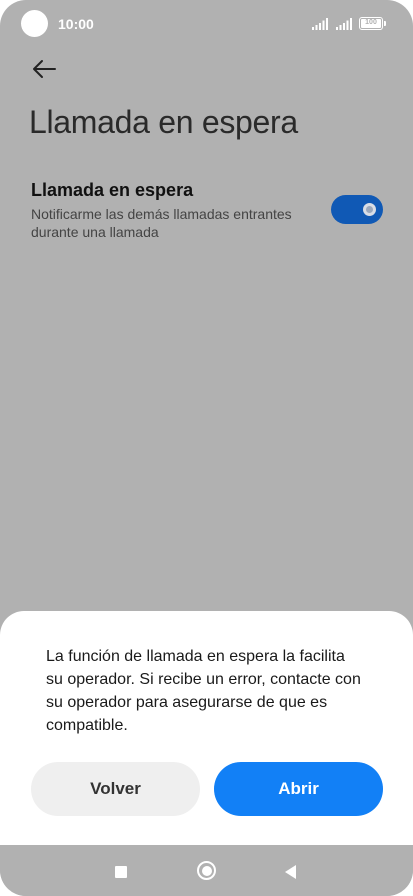 Image resolution: width=413 pixels, height=896 pixels. What do you see at coordinates (112, 190) in the screenshot?
I see `setting-title: Llamada en espera` at bounding box center [112, 190].